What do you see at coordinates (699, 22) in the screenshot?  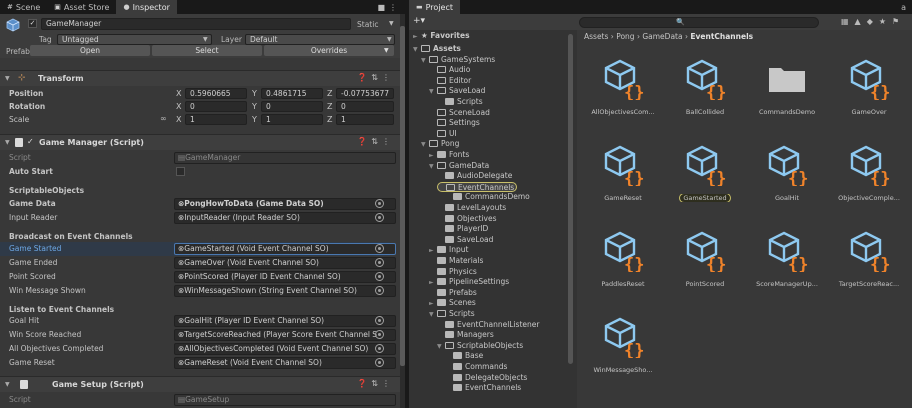 I see `search-input: 🔍` at bounding box center [699, 22].